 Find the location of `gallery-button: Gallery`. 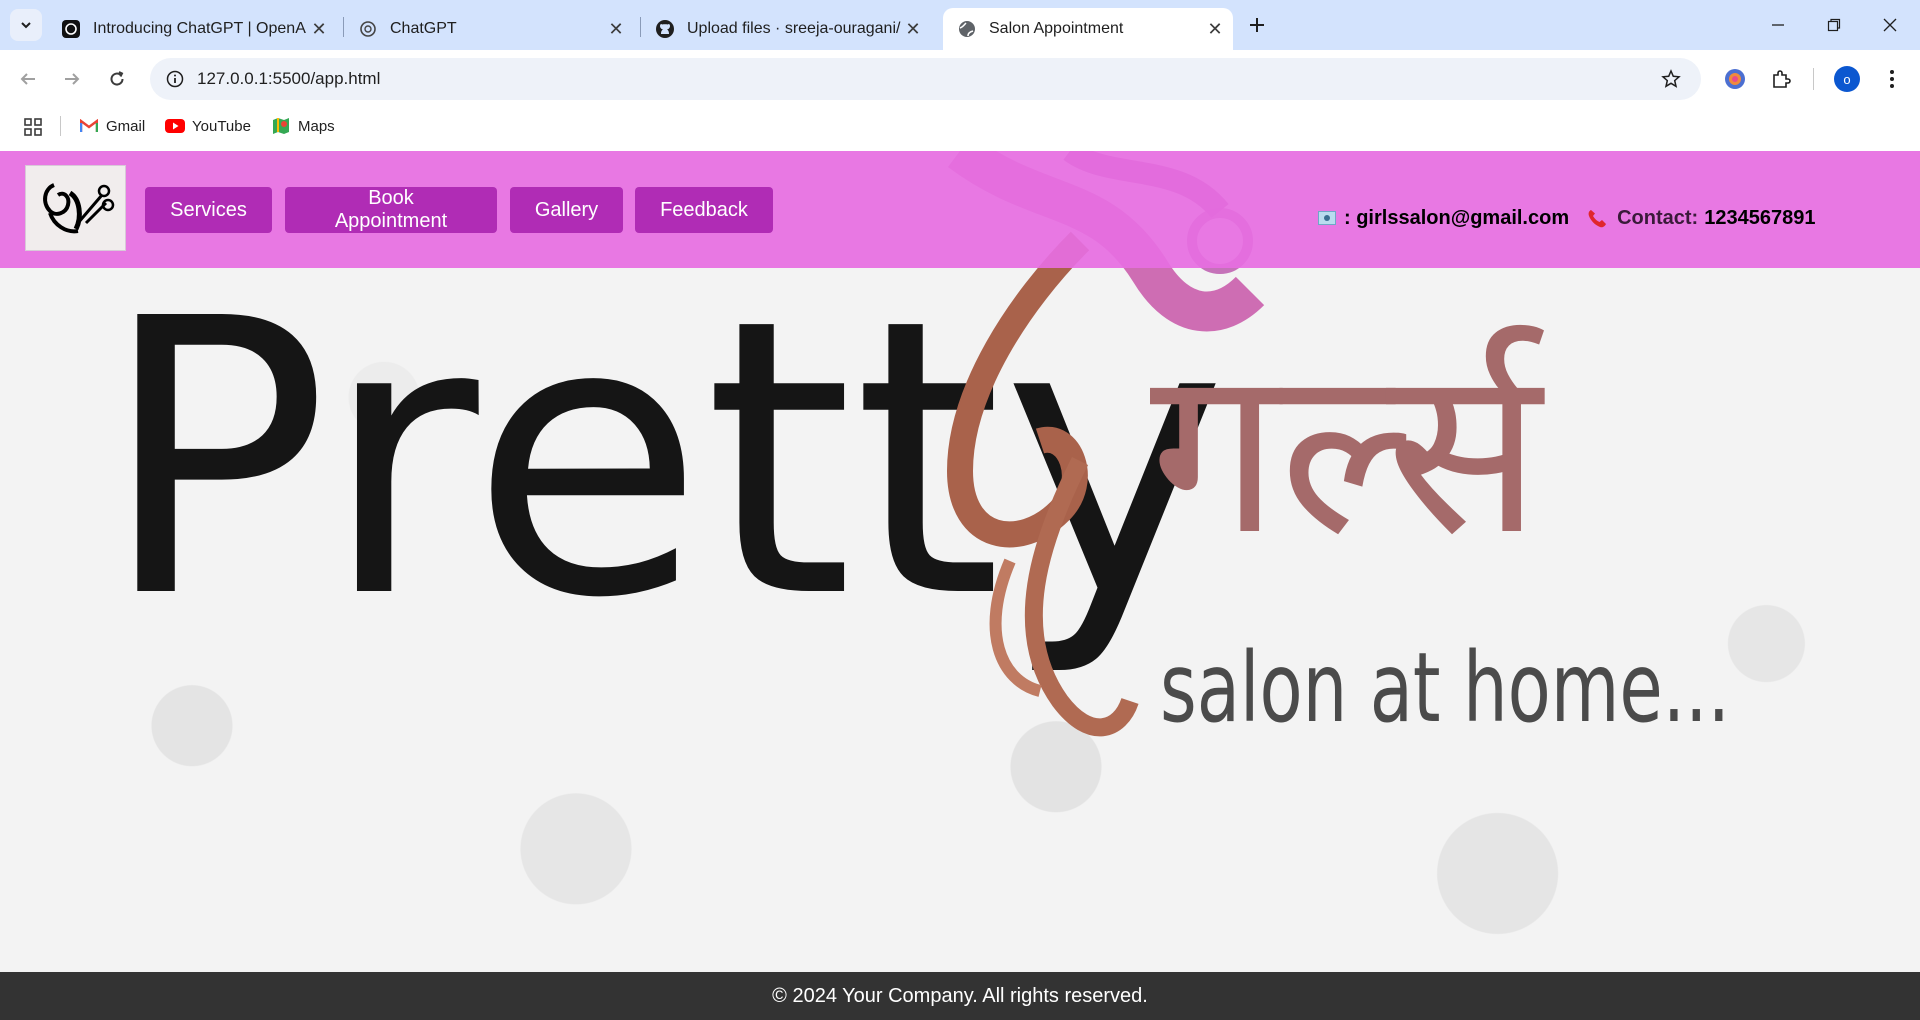

gallery-button: Gallery is located at coordinates (566, 210).